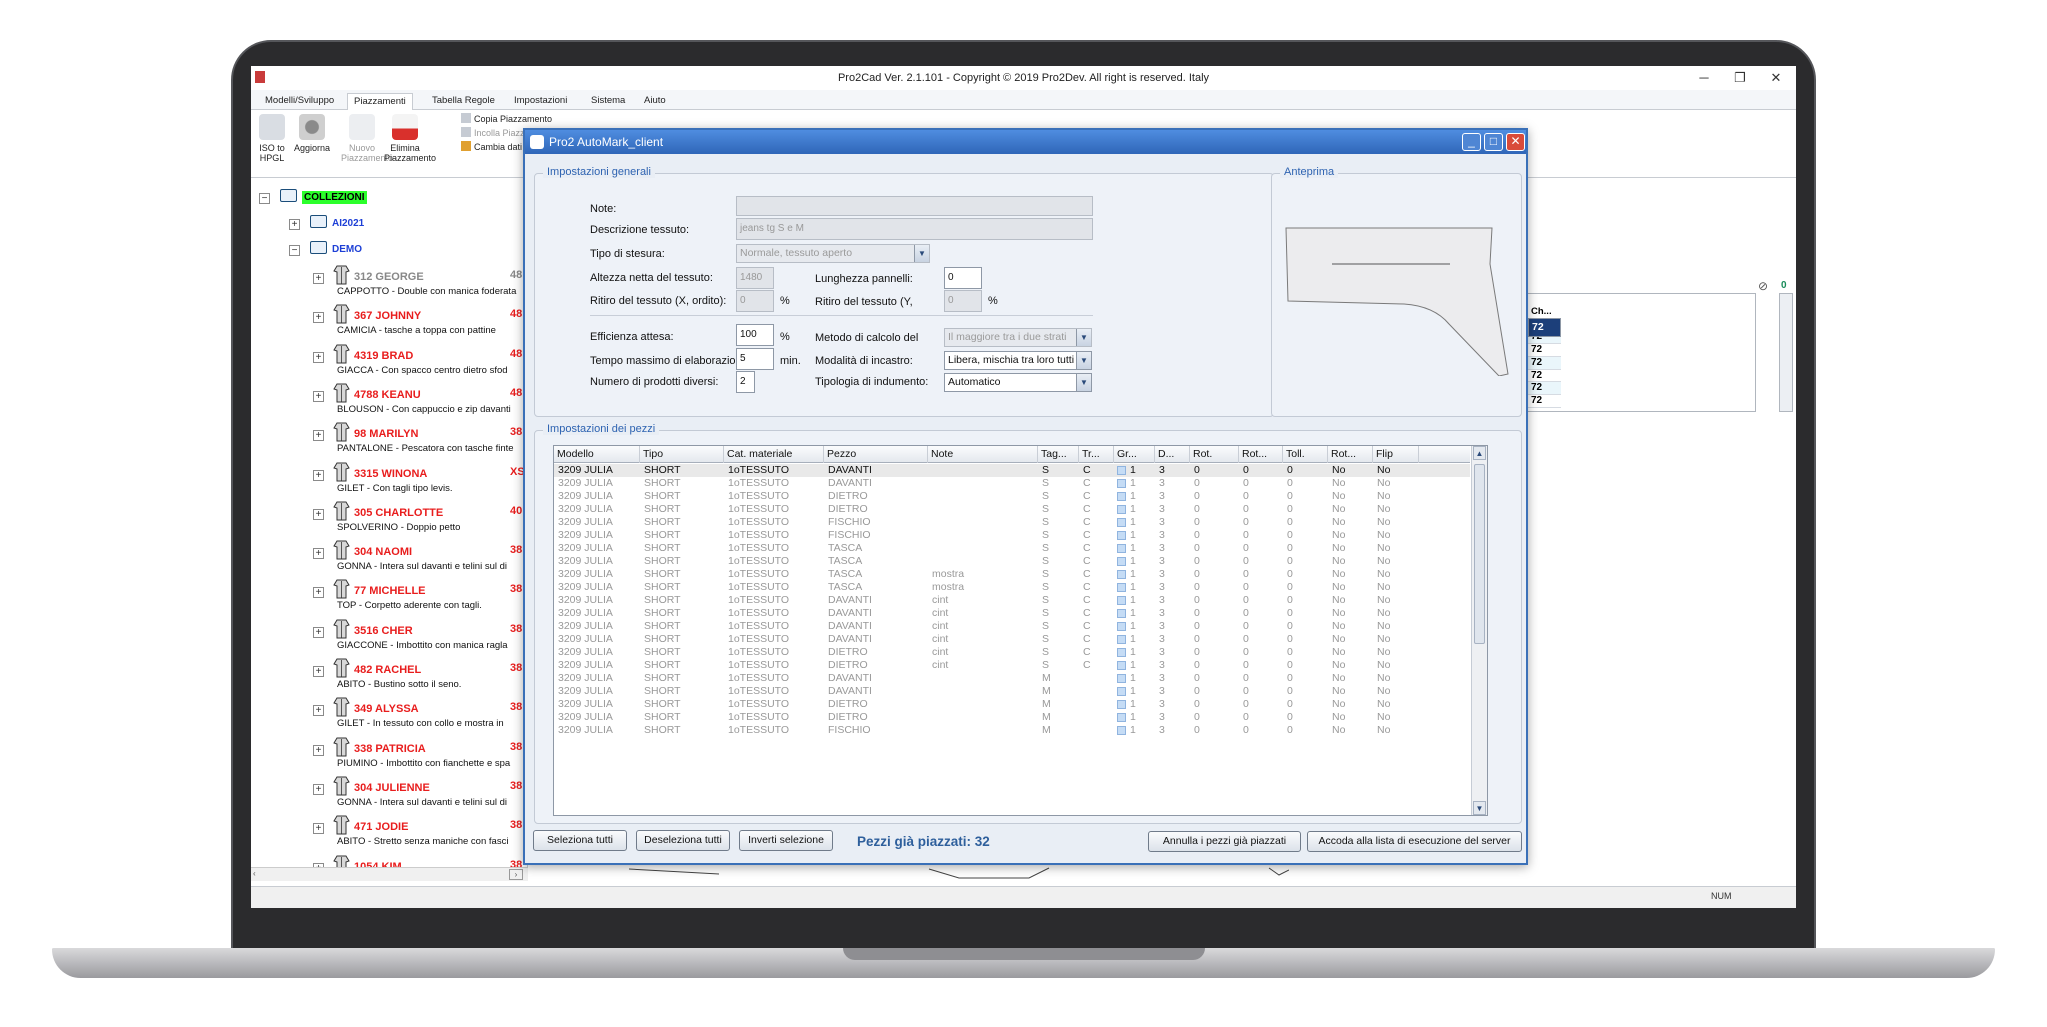 The width and height of the screenshot is (2047, 1027). Describe the element at coordinates (380, 101) in the screenshot. I see `tab-piazzamenti: Piazzamenti` at that location.